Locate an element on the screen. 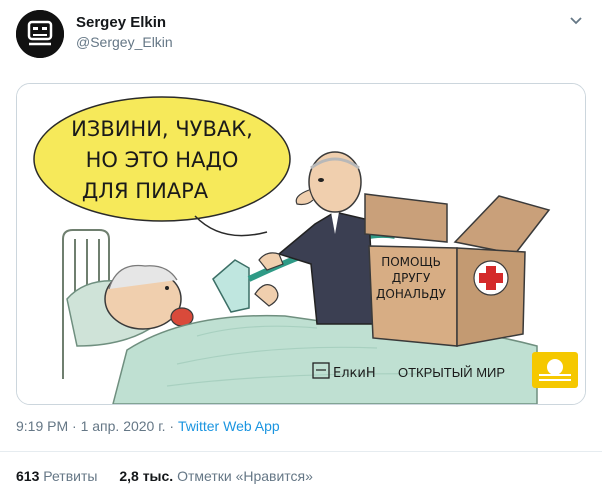  brand-text: ОТКРЫТЫЙ МИР is located at coordinates (451, 372).